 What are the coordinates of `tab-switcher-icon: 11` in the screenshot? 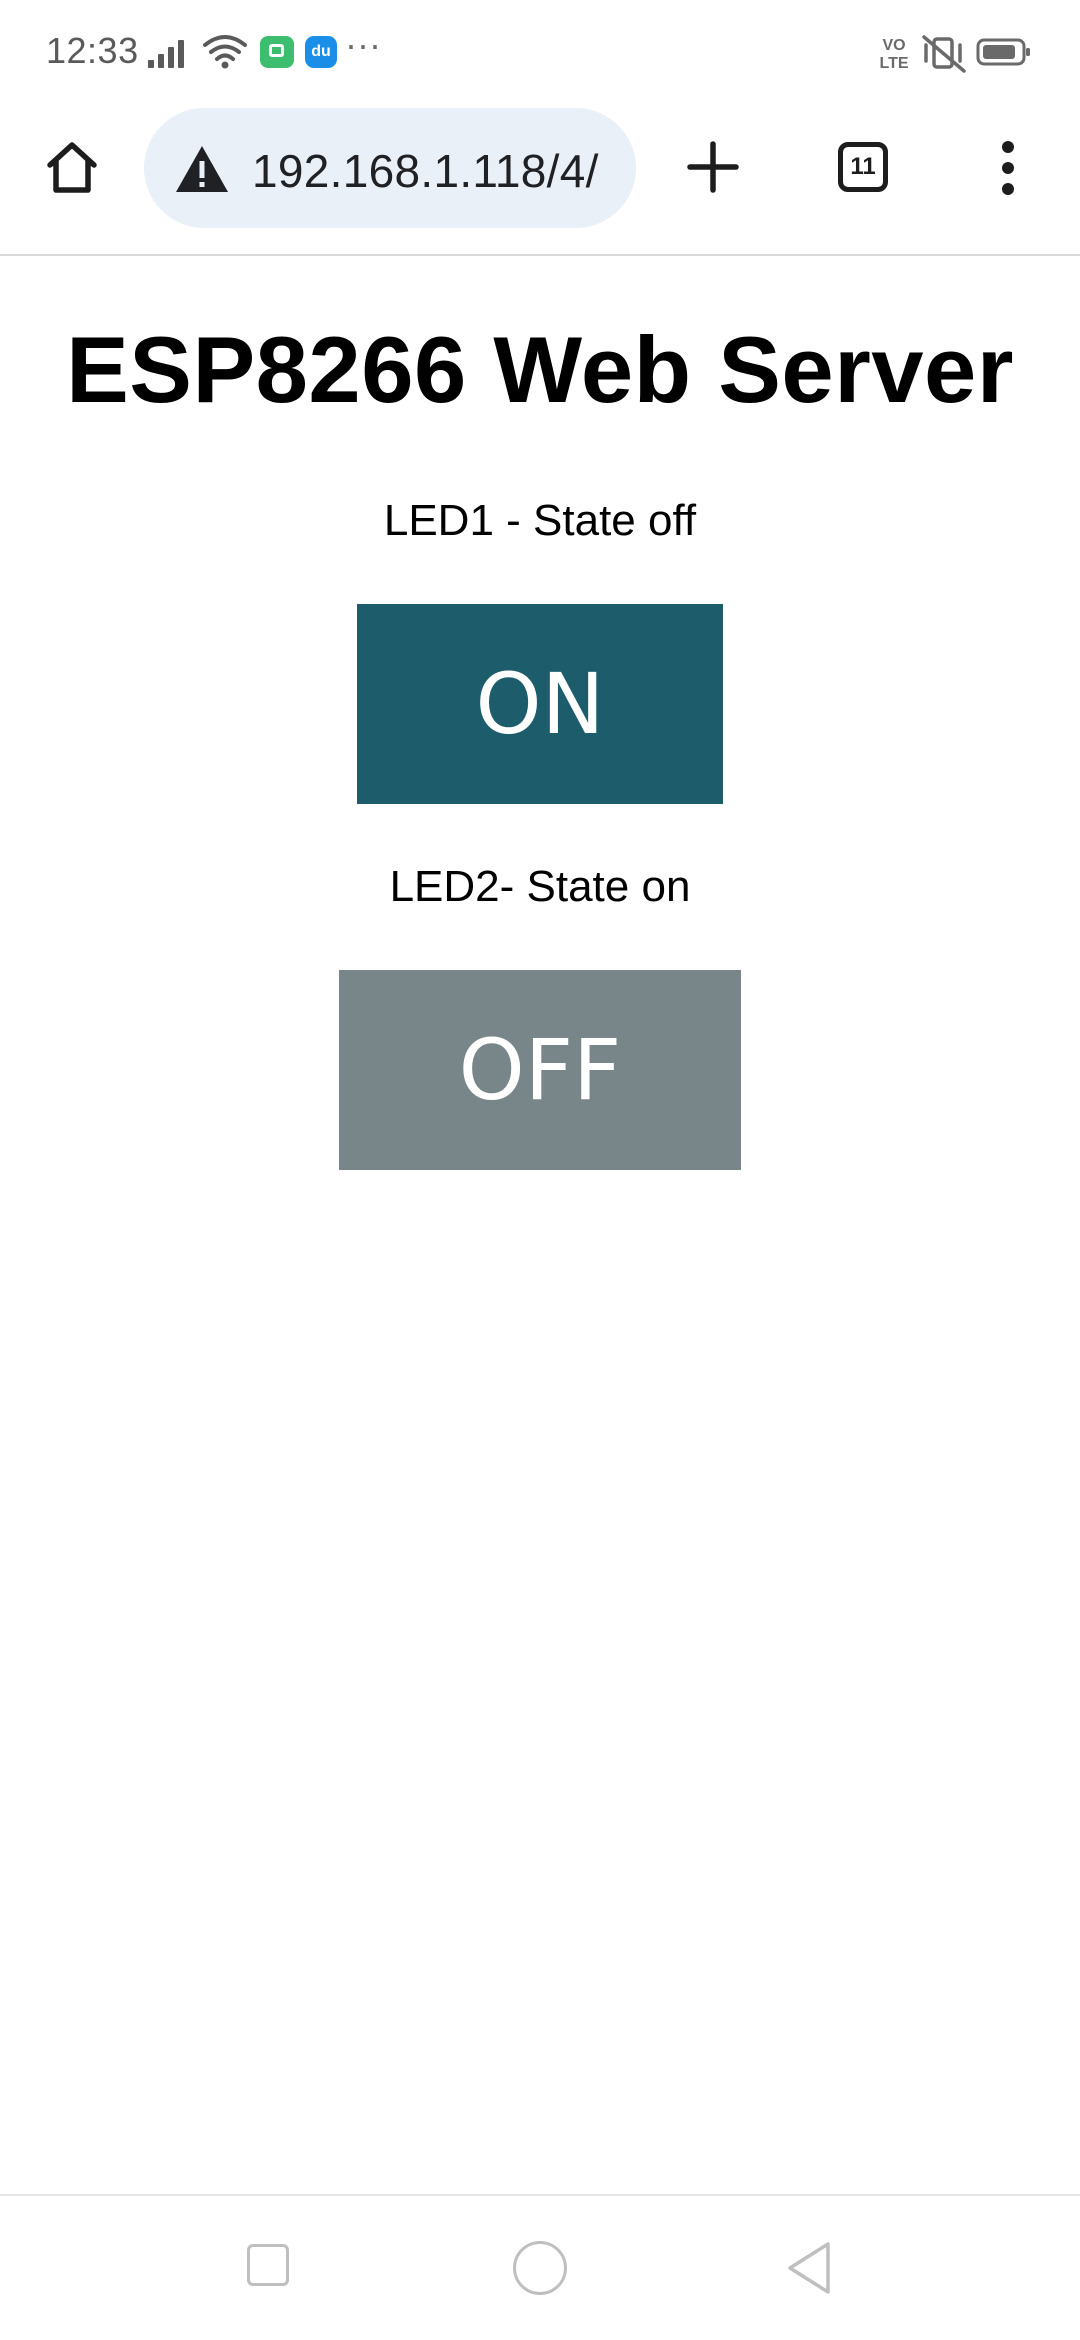 It's located at (863, 167).